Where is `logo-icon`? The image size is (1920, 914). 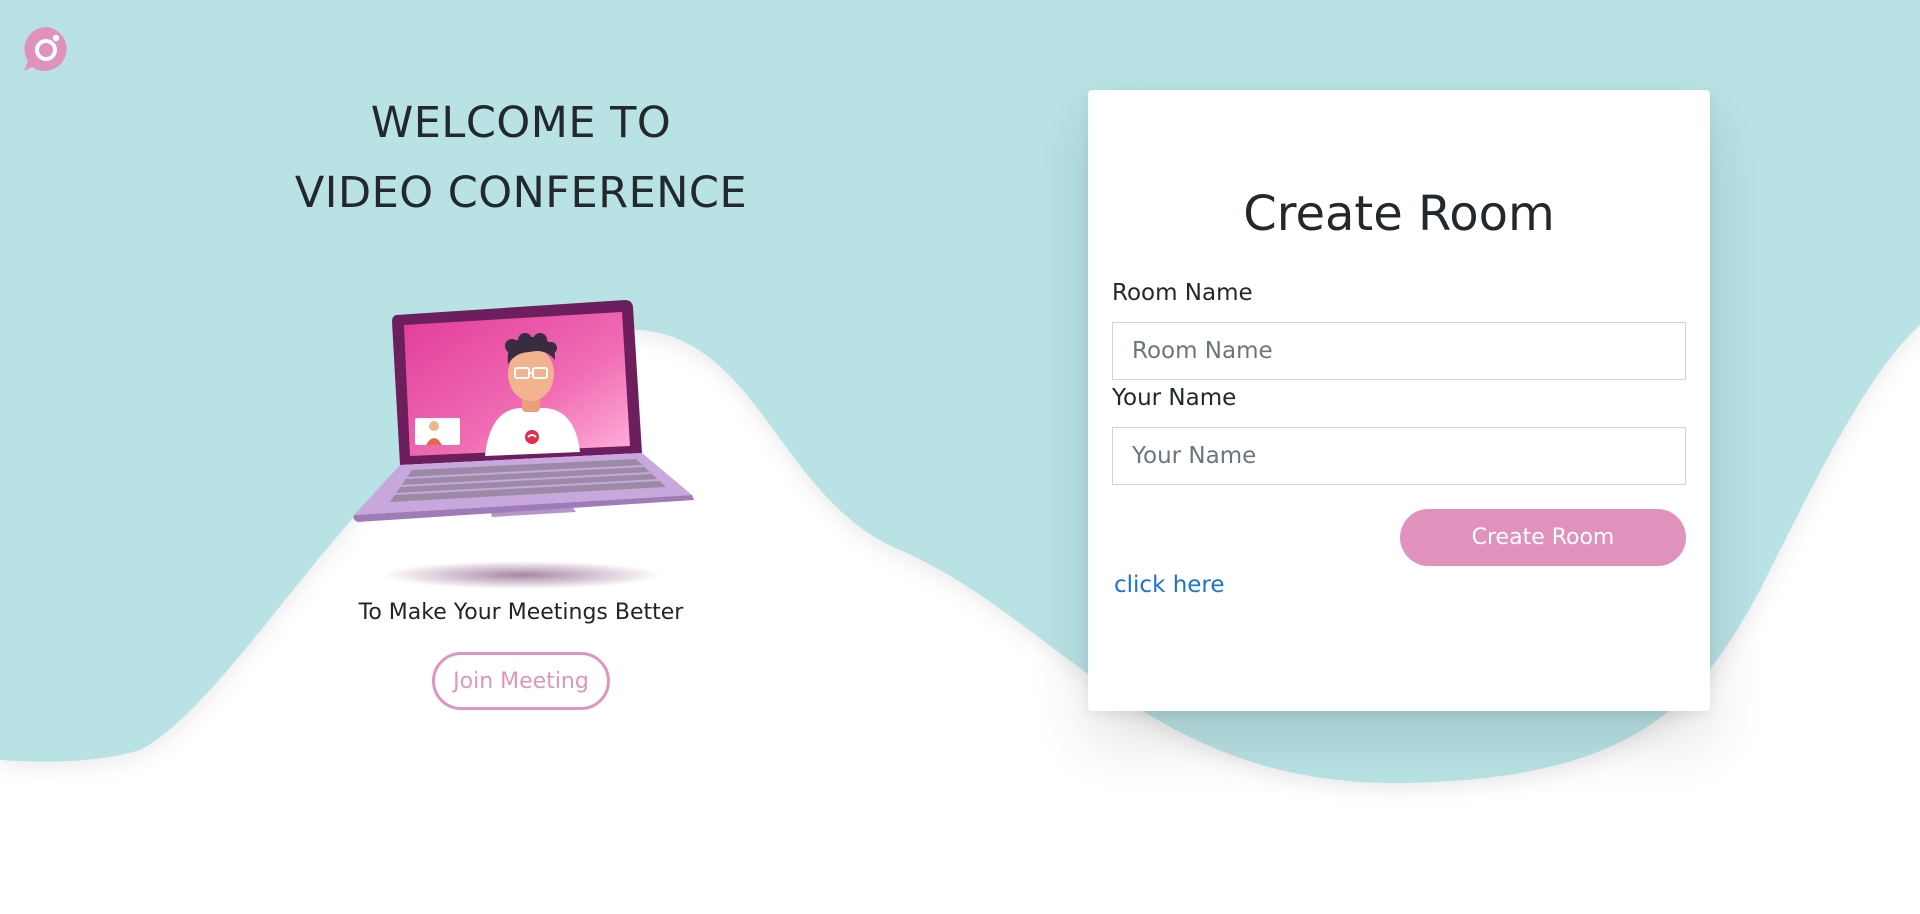 logo-icon is located at coordinates (45, 49).